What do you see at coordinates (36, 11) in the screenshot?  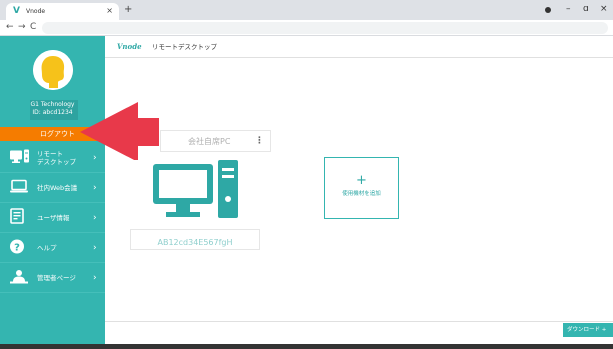 I see `tab-title: Vnode` at bounding box center [36, 11].